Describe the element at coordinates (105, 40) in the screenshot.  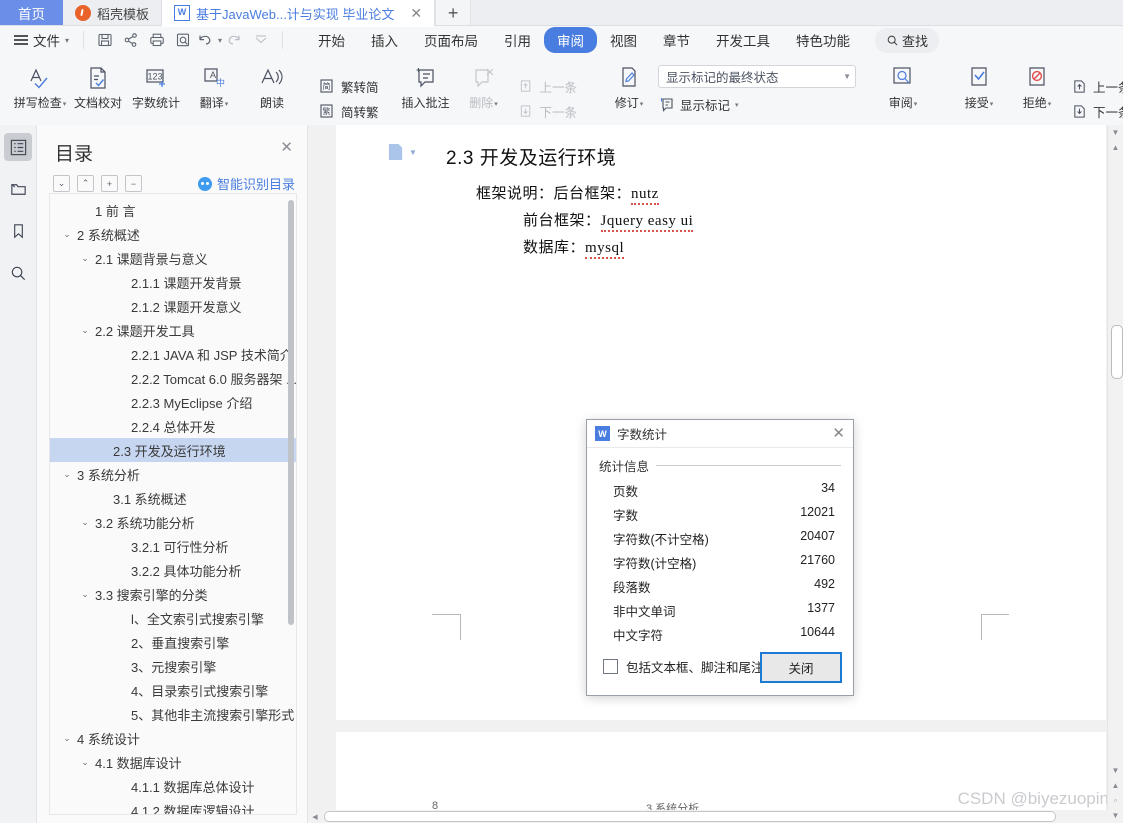
I see `save-icon` at that location.